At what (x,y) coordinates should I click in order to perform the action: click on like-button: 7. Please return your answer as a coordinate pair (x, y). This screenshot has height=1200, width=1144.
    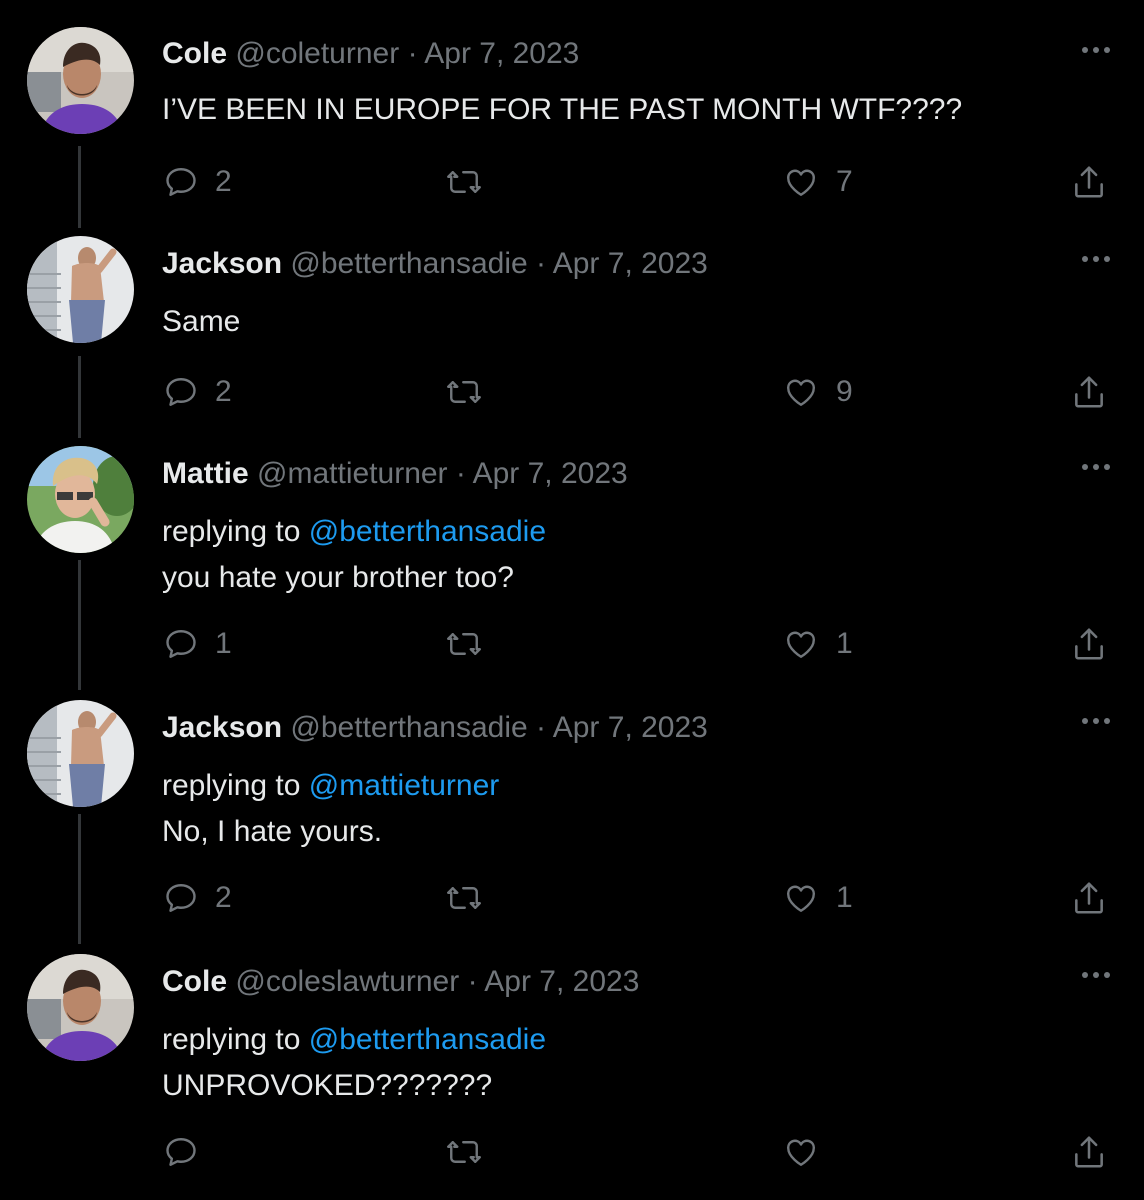
    Looking at the image, I should click on (817, 182).